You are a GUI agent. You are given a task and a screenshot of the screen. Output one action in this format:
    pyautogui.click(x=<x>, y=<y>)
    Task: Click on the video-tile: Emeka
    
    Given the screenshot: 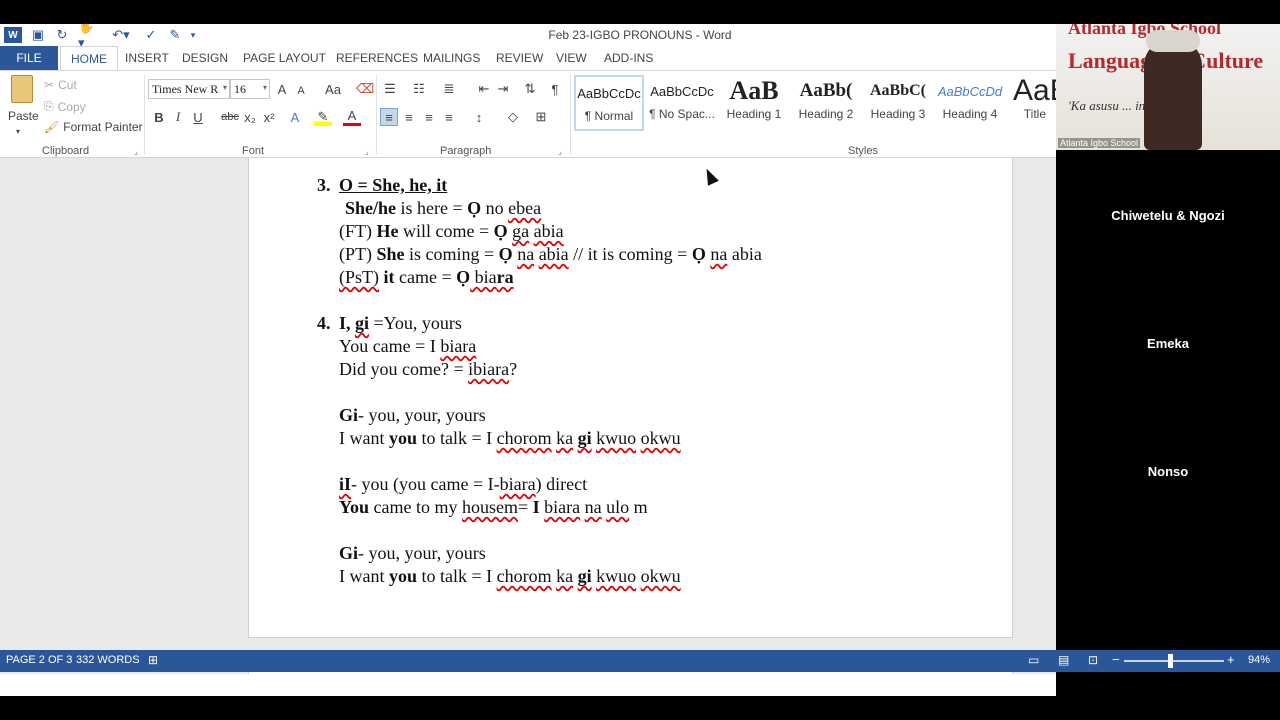 What is the action you would take?
    pyautogui.click(x=1168, y=343)
    